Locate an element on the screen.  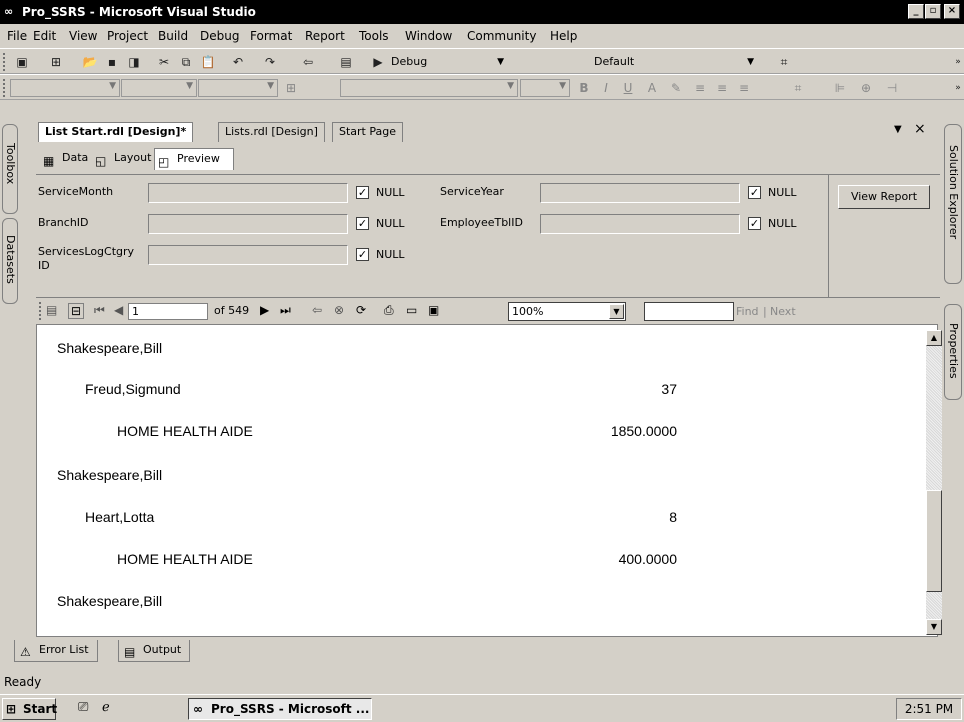
tab-dropdown-icon: ▼ is located at coordinates (898, 129).